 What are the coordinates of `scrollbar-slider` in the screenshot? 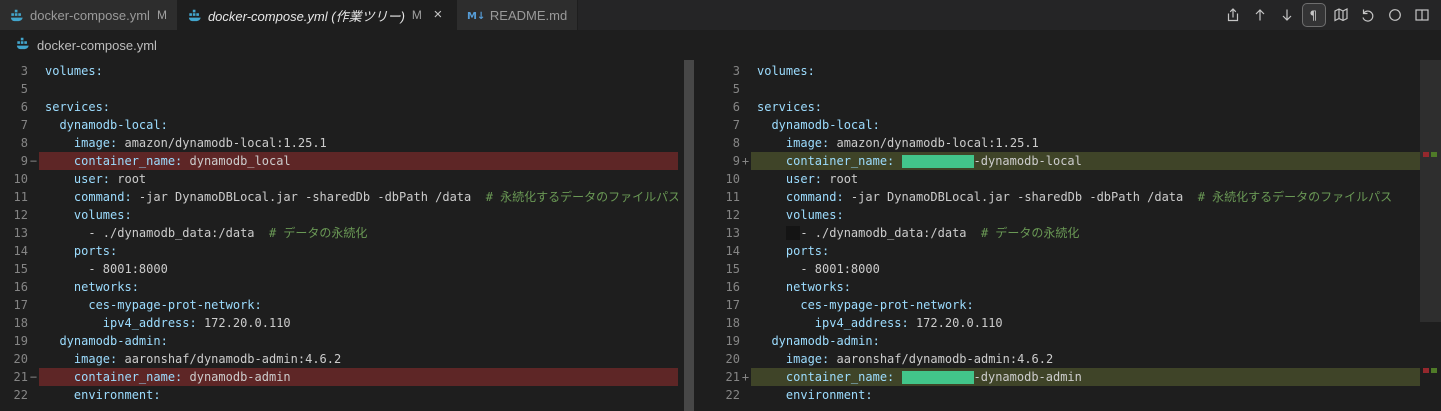 It's located at (1430, 191).